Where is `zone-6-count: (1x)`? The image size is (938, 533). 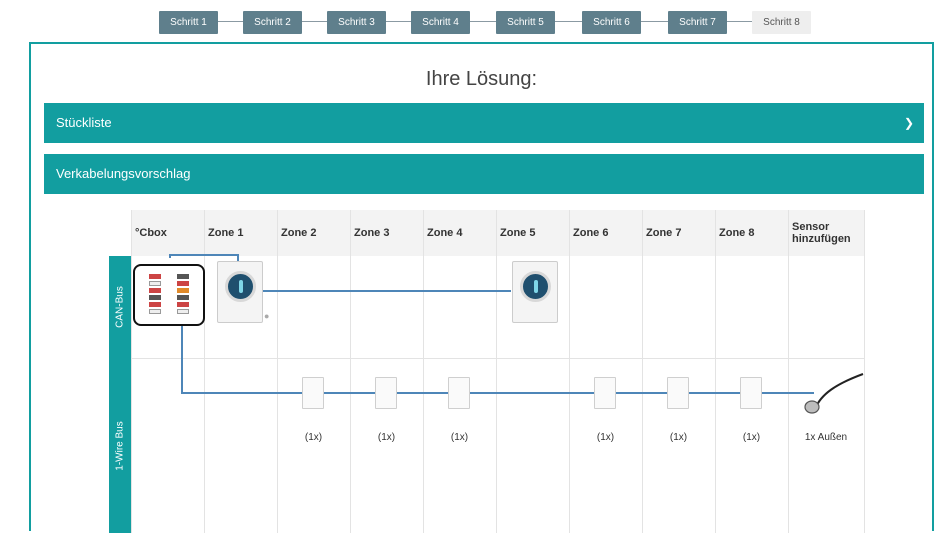
zone-6-count: (1x) is located at coordinates (605, 437).